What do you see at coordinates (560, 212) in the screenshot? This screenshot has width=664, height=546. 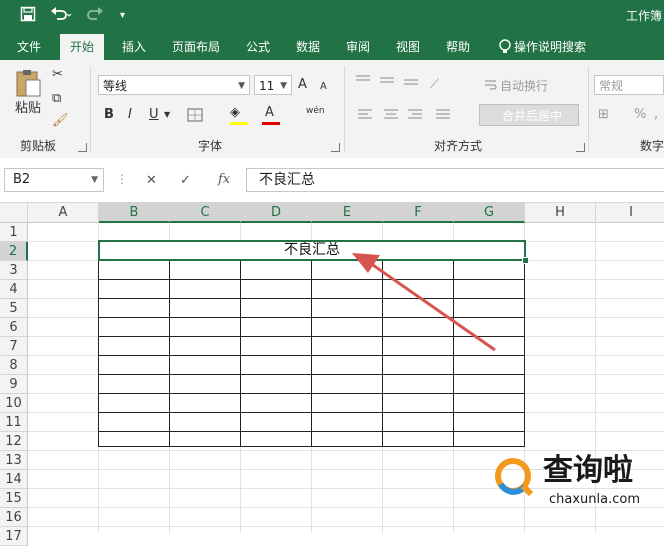 I see `column-header-h: H` at bounding box center [560, 212].